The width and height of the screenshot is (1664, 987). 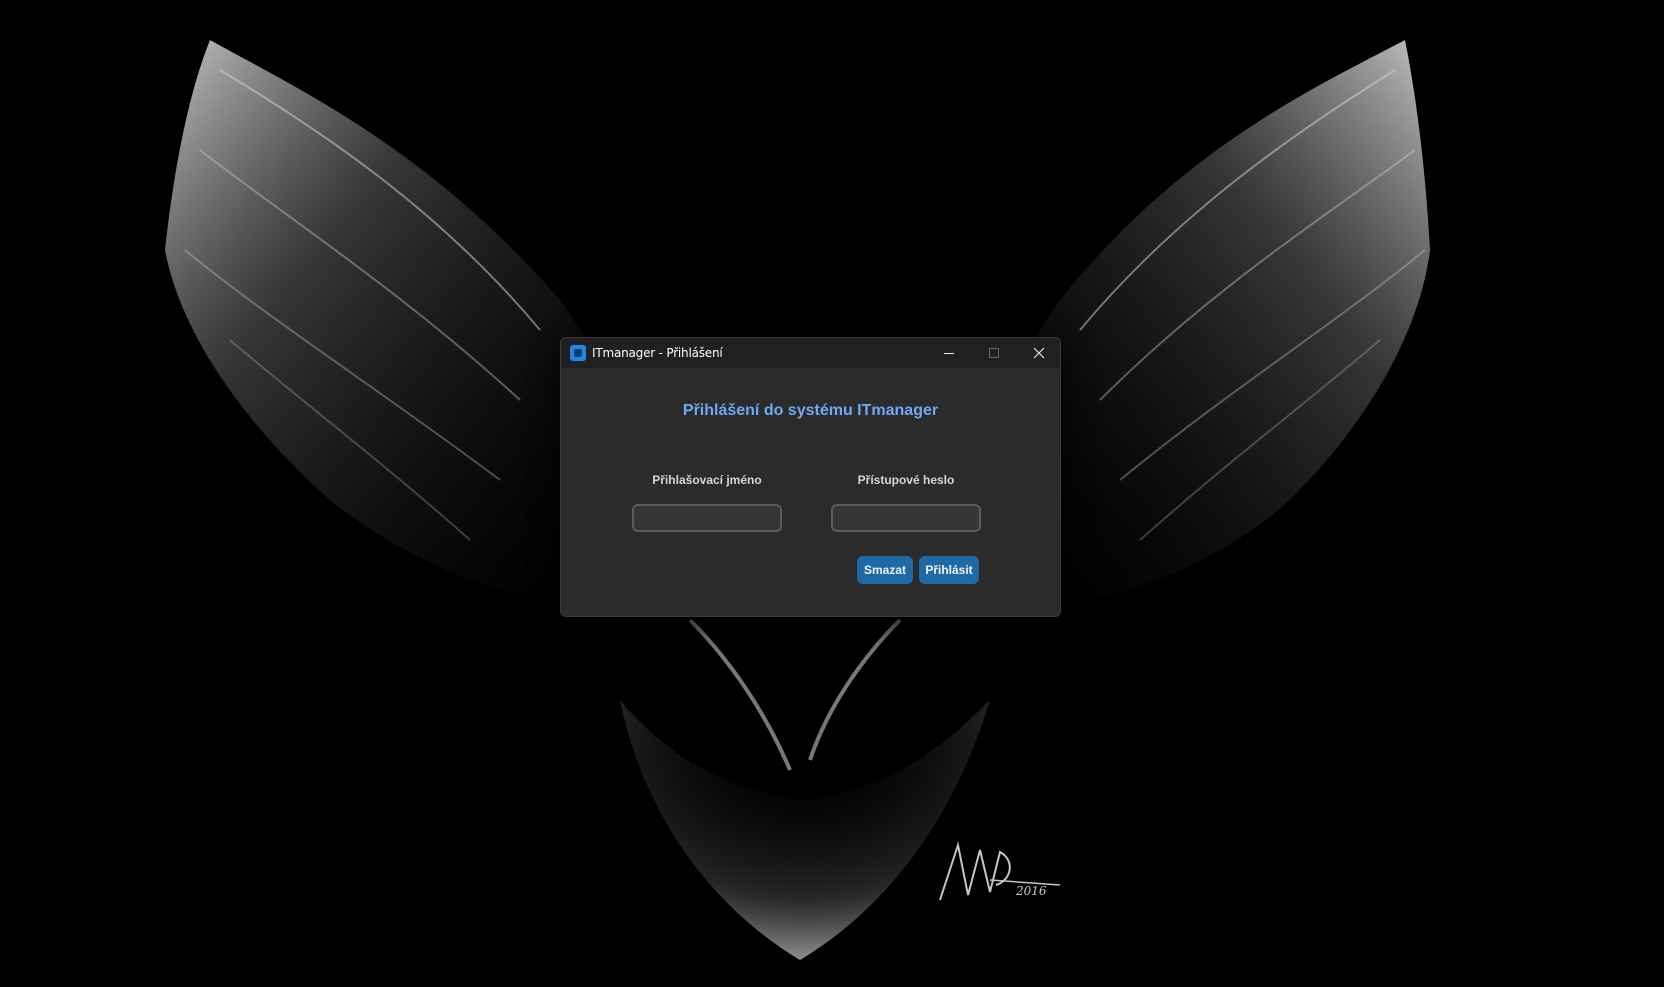 I want to click on minimize-button, so click(x=949, y=353).